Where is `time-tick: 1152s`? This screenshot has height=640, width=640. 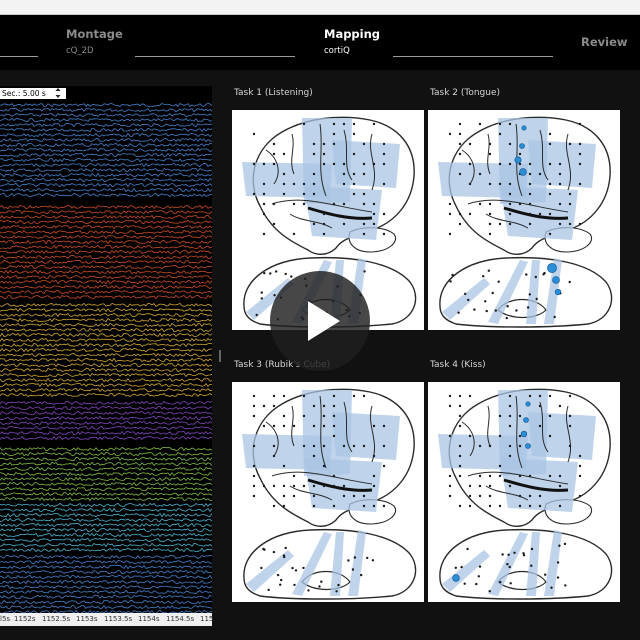
time-tick: 1152s is located at coordinates (25, 619).